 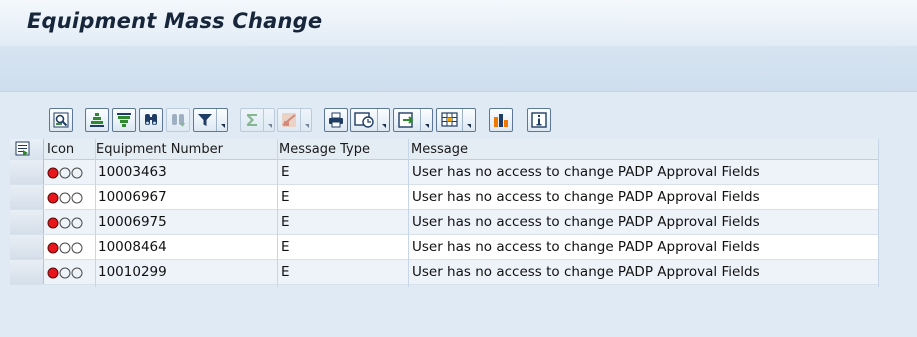 What do you see at coordinates (382, 120) in the screenshot?
I see `views-dropdown-arrow` at bounding box center [382, 120].